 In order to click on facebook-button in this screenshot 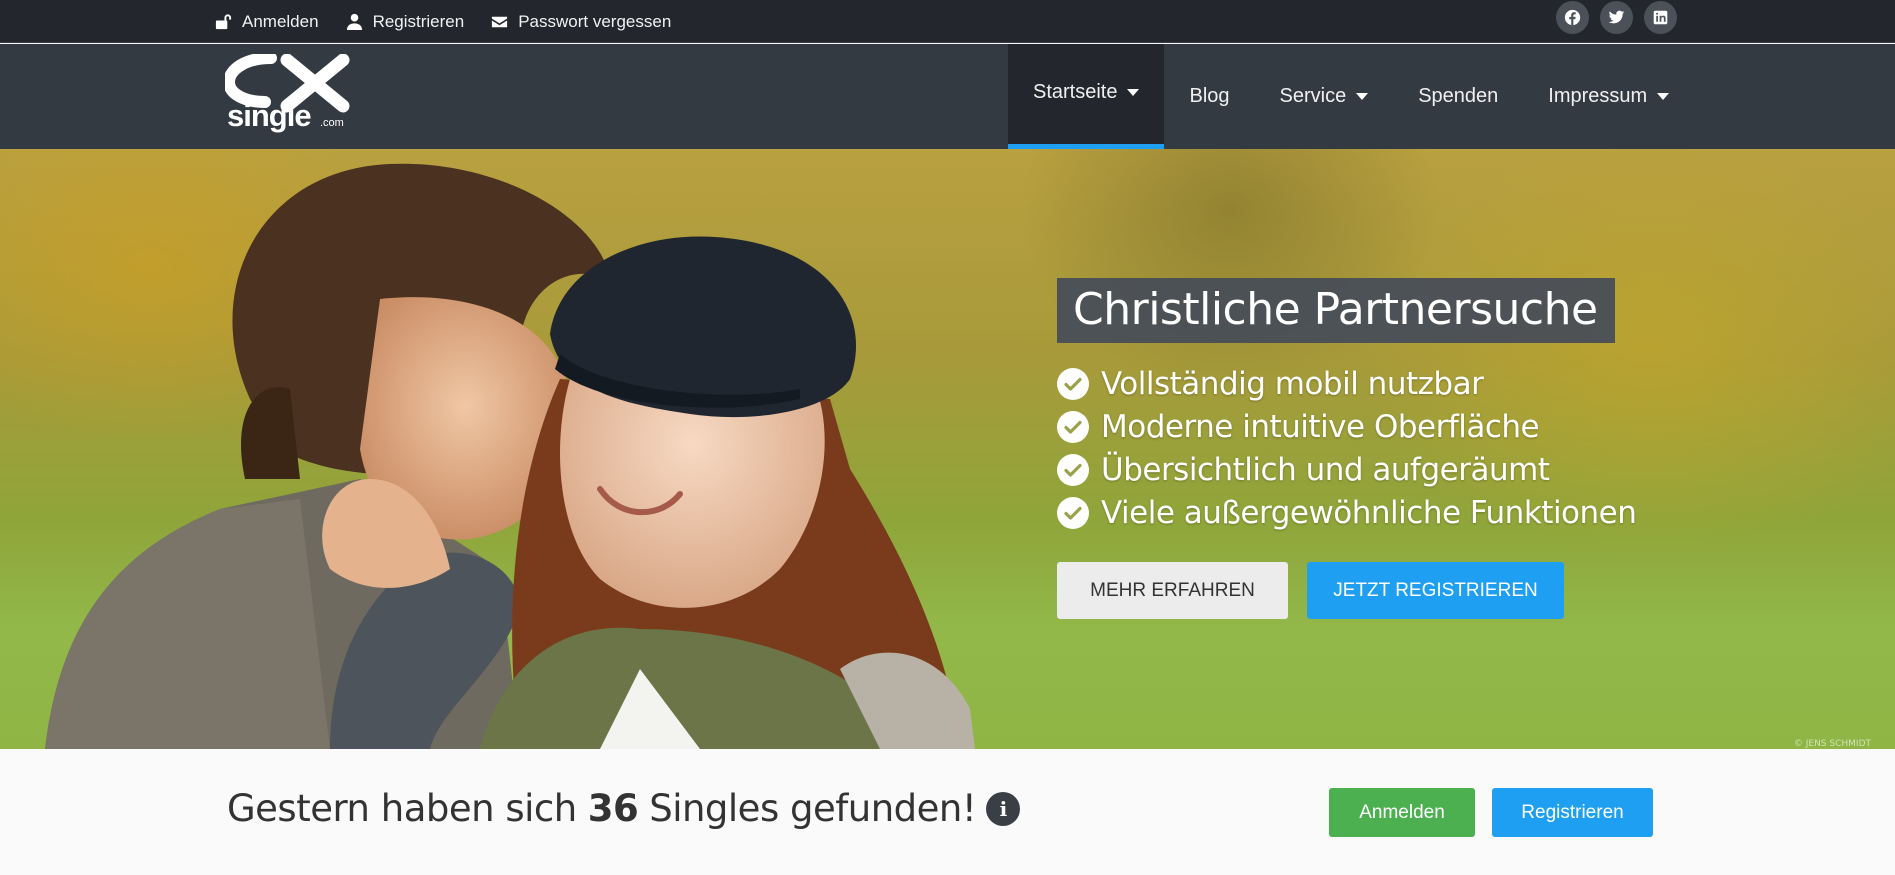, I will do `click(1572, 17)`.